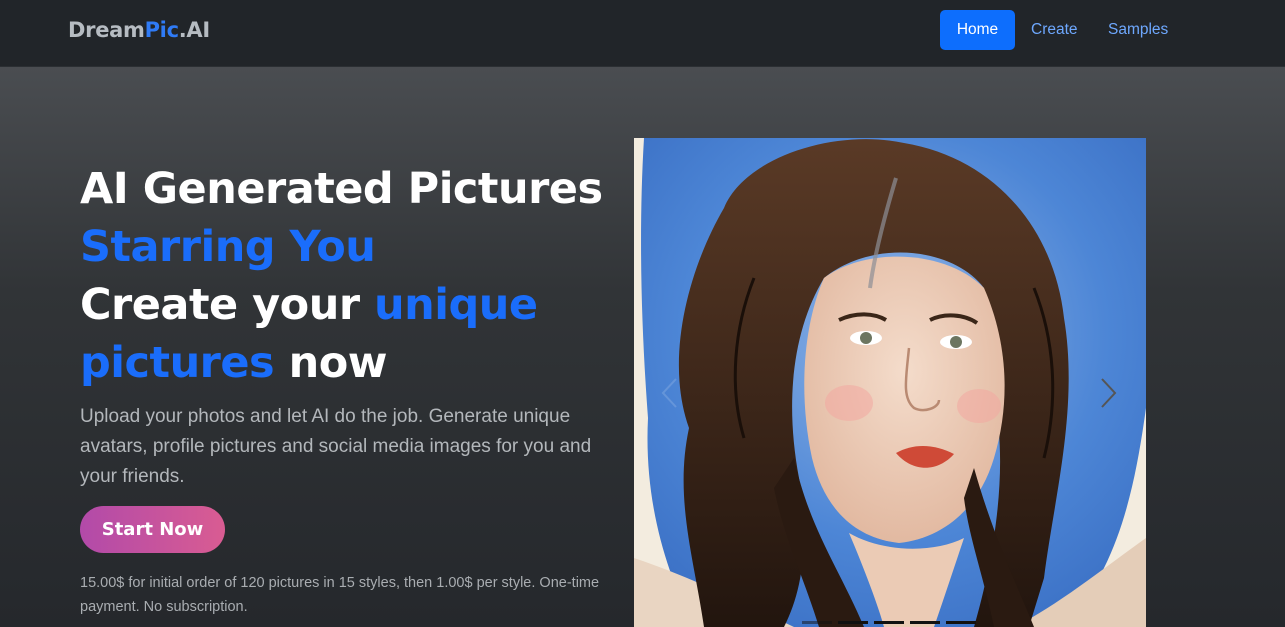  Describe the element at coordinates (1054, 30) in the screenshot. I see `nav-create-link: Create` at that location.